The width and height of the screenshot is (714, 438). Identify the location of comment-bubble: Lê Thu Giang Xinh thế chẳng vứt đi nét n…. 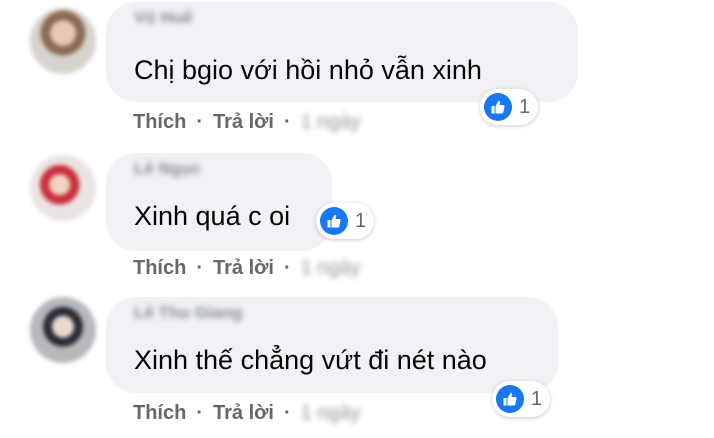
(332, 345).